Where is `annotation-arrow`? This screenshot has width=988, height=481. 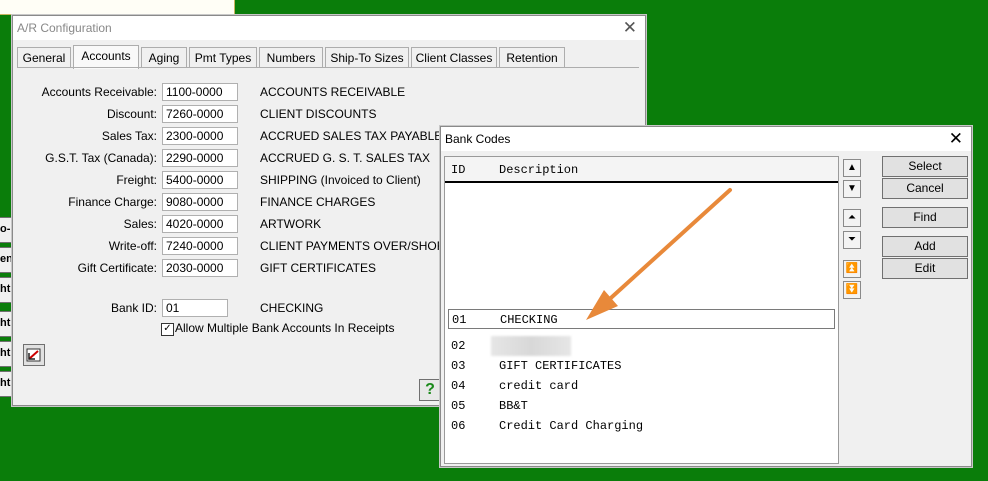 annotation-arrow is located at coordinates (659, 254).